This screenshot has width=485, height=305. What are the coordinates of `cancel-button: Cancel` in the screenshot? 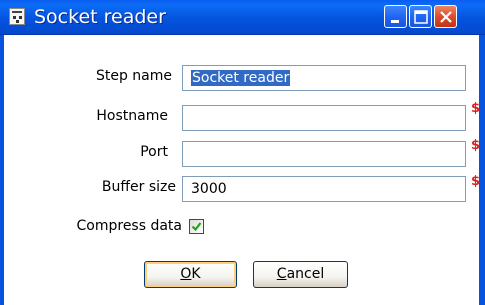 It's located at (300, 274).